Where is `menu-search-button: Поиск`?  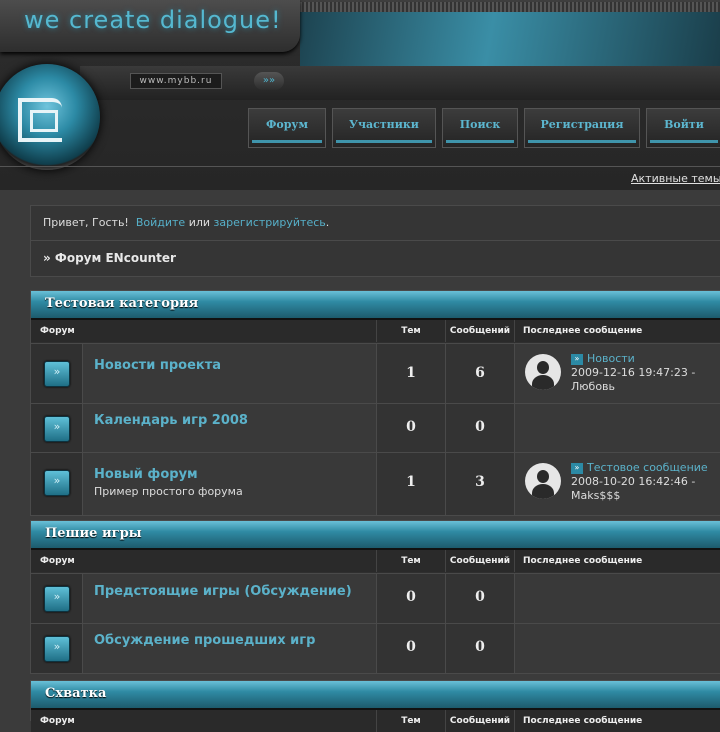
menu-search-button: Поиск is located at coordinates (480, 128).